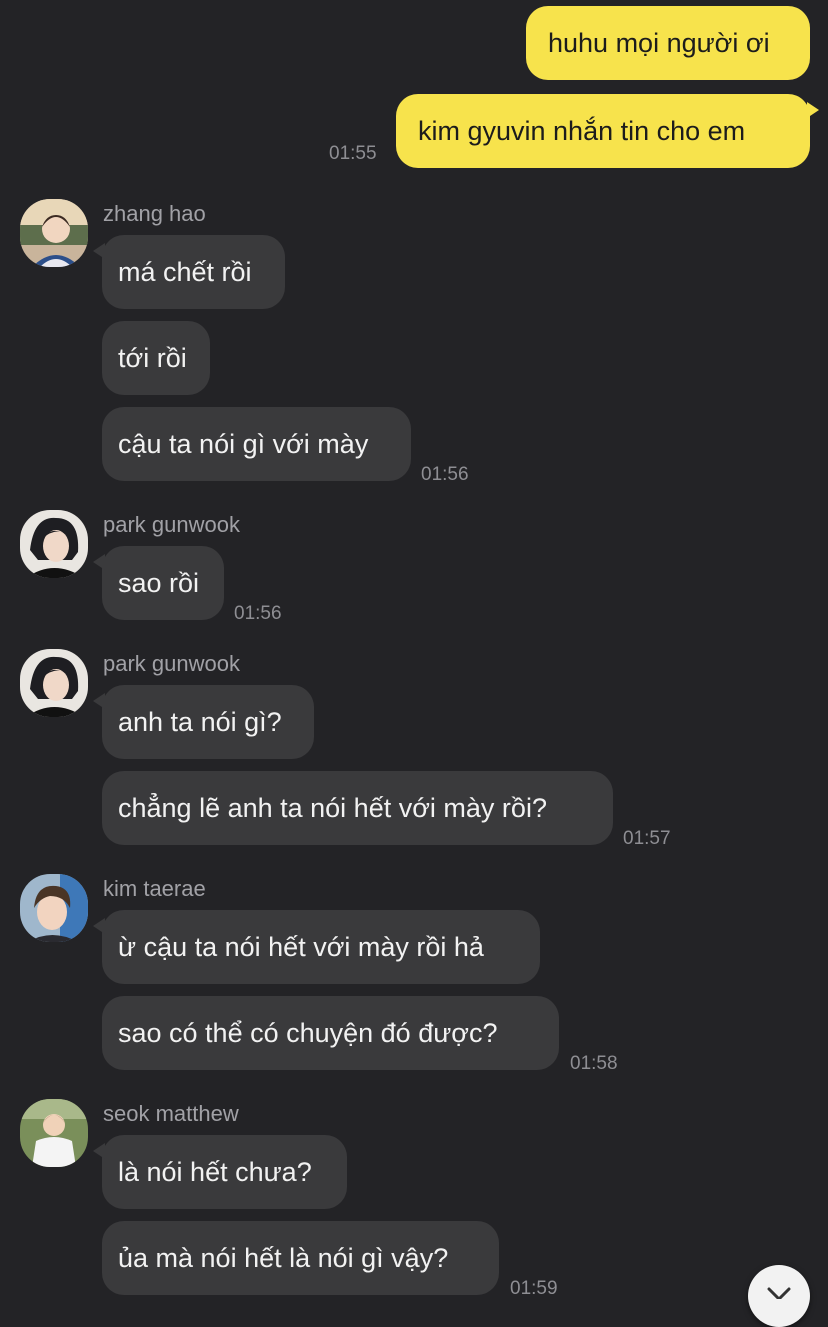 This screenshot has height=1327, width=828. What do you see at coordinates (256, 444) in the screenshot?
I see `incoming-message: cậu ta nói gì với mày` at bounding box center [256, 444].